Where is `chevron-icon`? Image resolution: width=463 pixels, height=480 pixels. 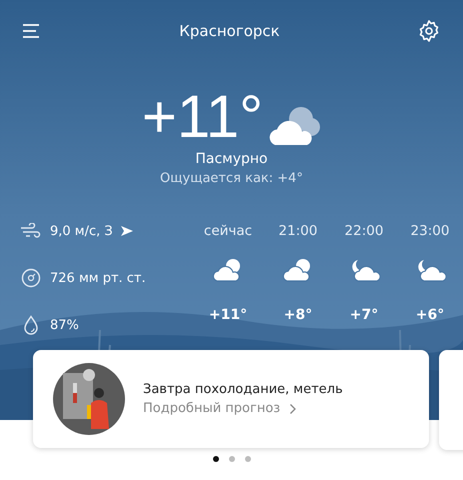 chevron-icon is located at coordinates (293, 408).